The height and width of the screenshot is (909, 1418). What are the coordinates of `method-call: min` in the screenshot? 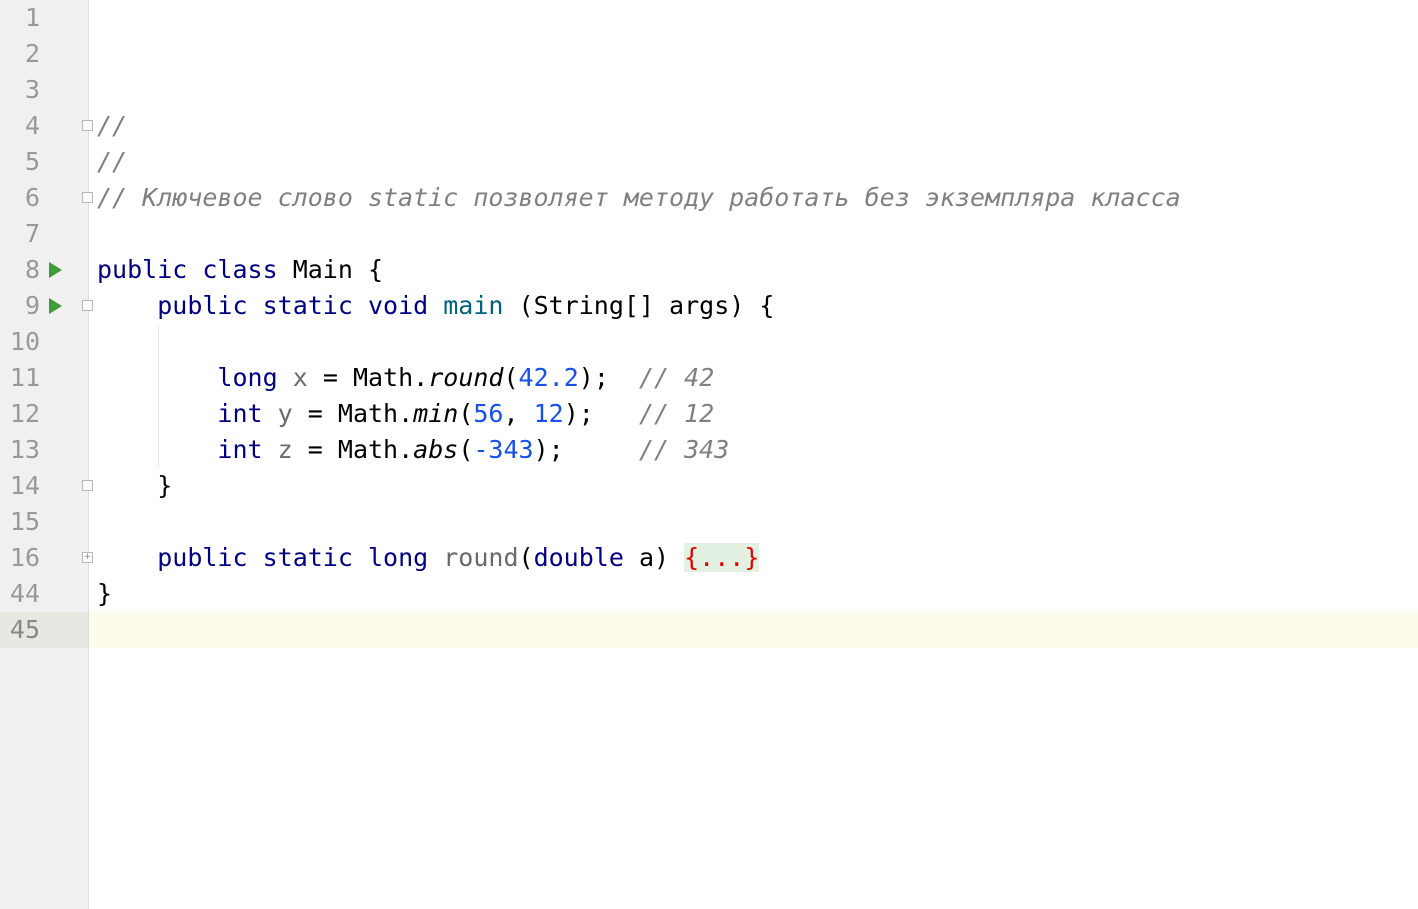 It's located at (436, 413).